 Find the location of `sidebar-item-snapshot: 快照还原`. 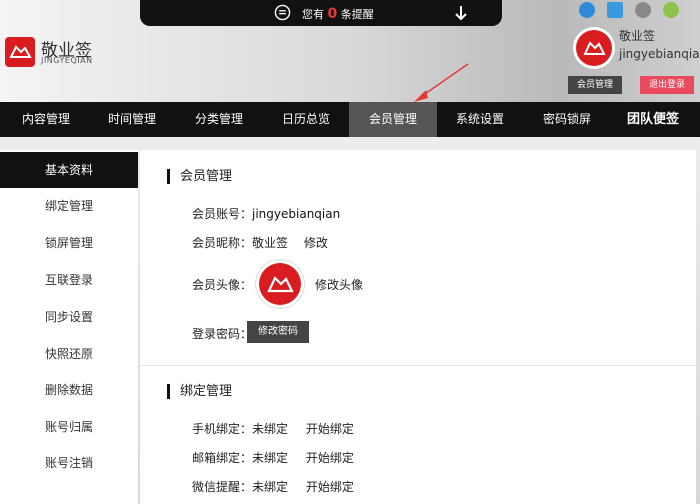

sidebar-item-snapshot: 快照还原 is located at coordinates (69, 354).